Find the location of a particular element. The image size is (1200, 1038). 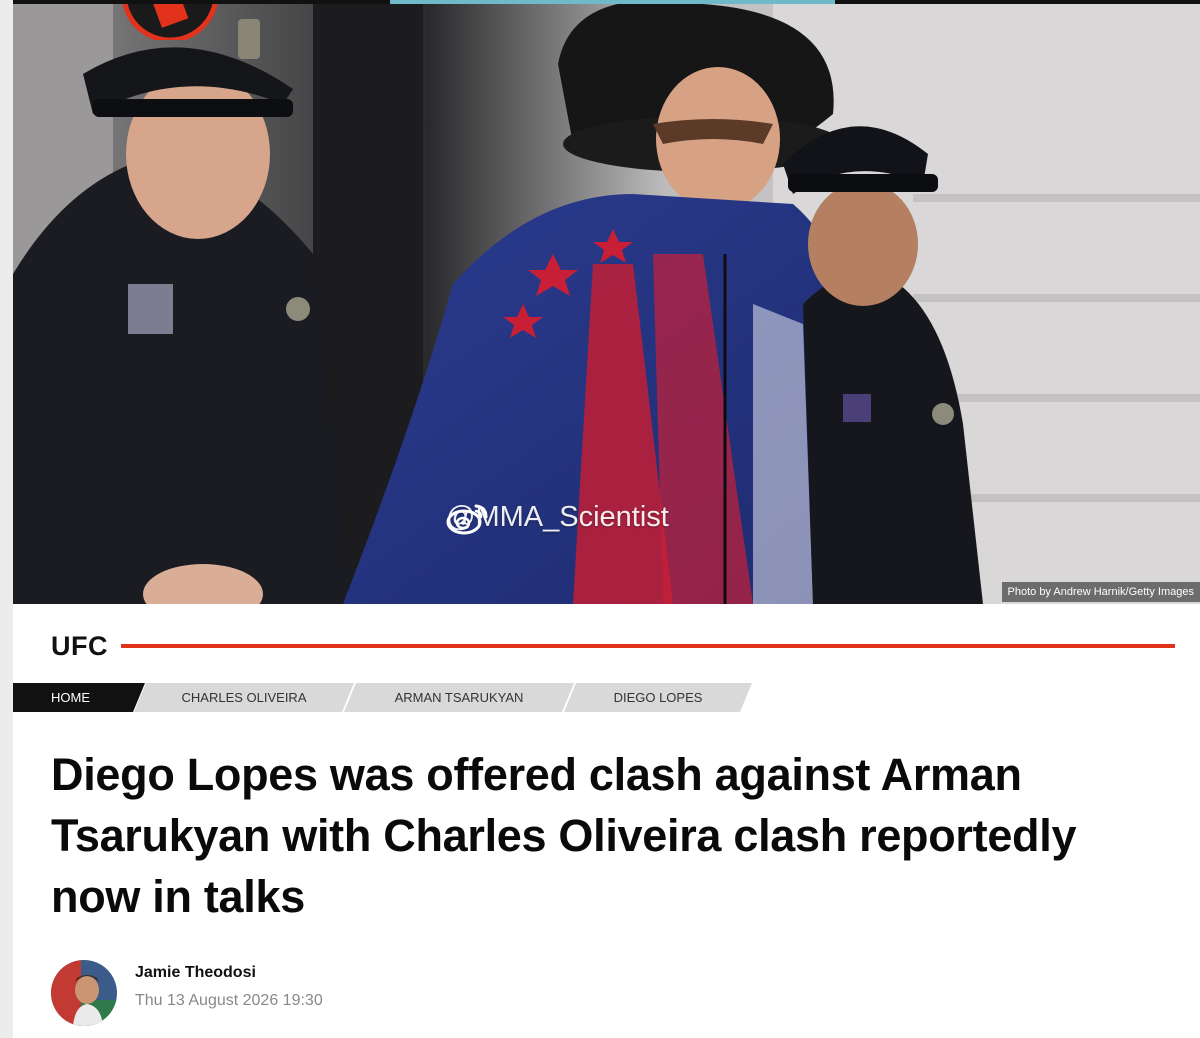

breadcrumb-label: DIEGO LOPES is located at coordinates (658, 697).